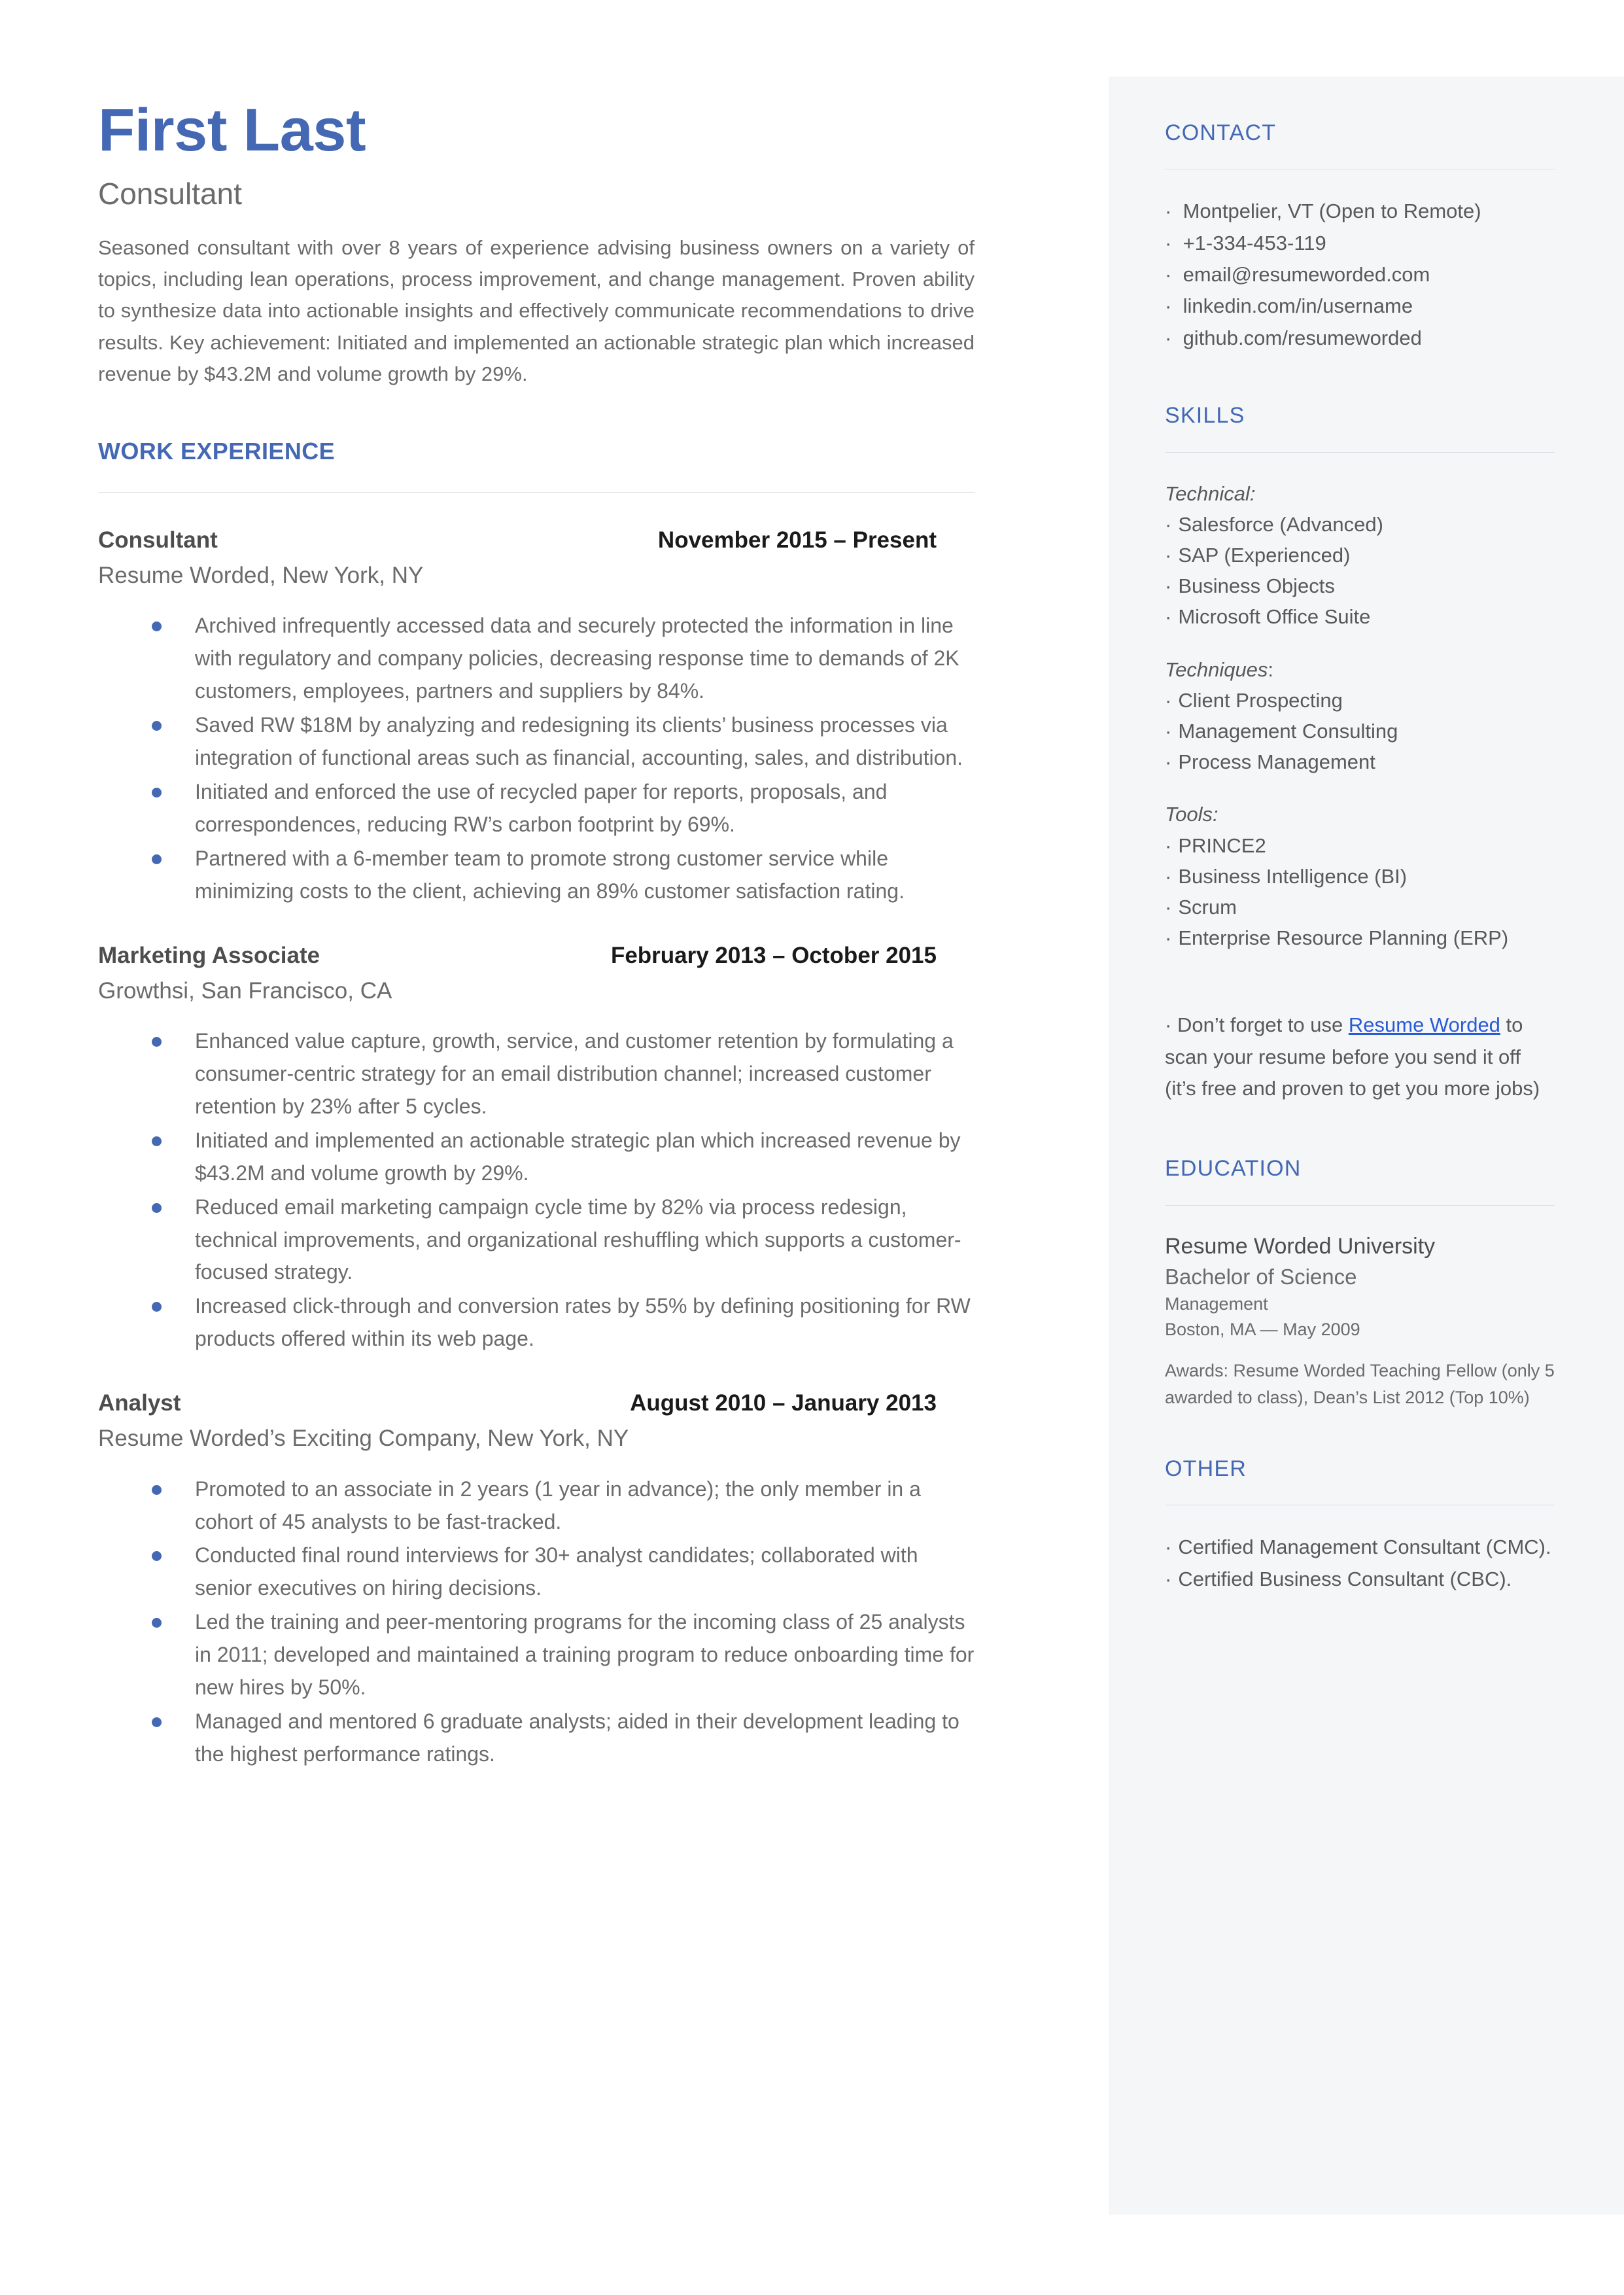  Describe the element at coordinates (1206, 1468) in the screenshot. I see `section-heading-other: OTHER` at that location.